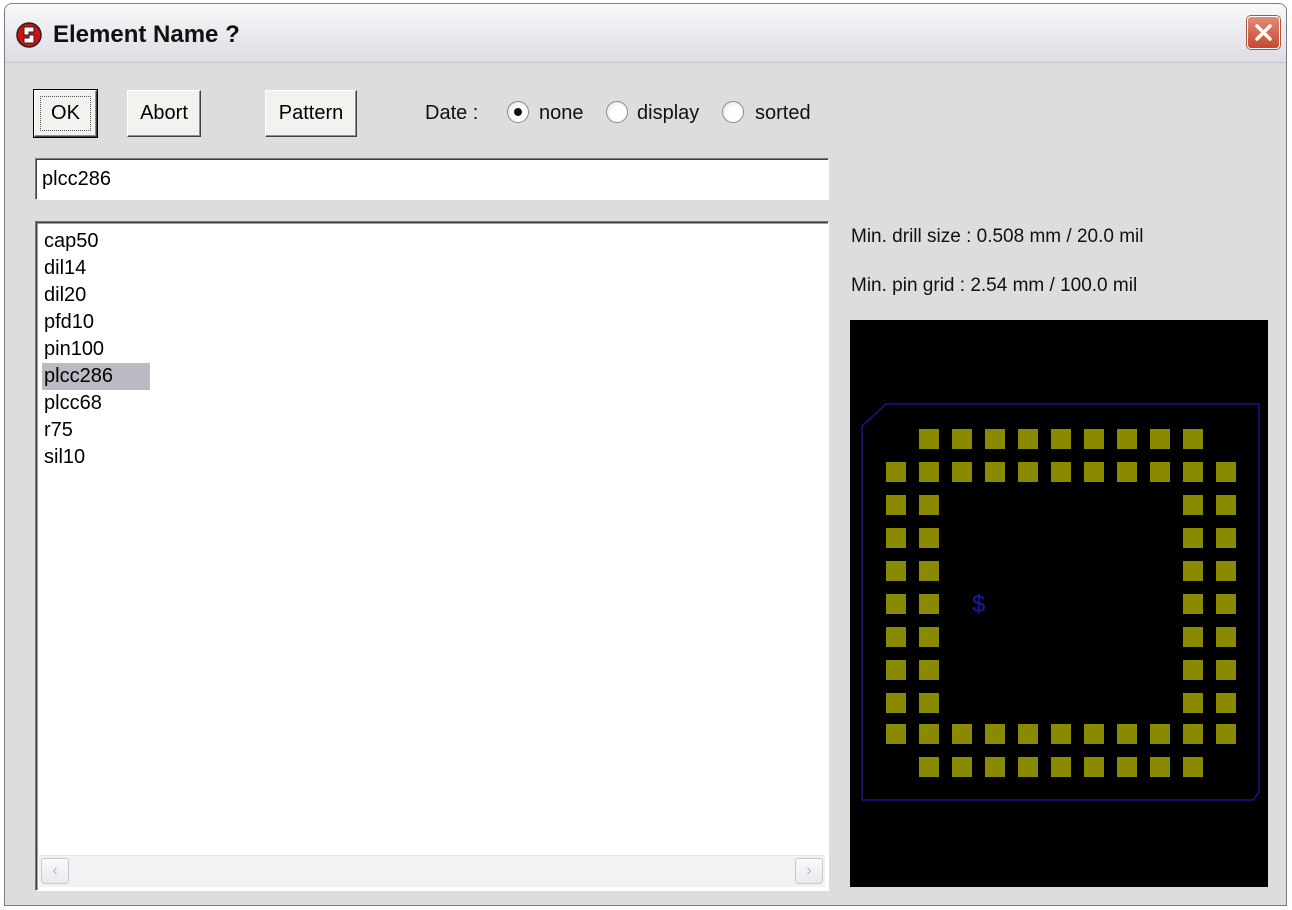 This screenshot has width=1292, height=910. I want to click on chevron-left-icon: ‹, so click(55, 870).